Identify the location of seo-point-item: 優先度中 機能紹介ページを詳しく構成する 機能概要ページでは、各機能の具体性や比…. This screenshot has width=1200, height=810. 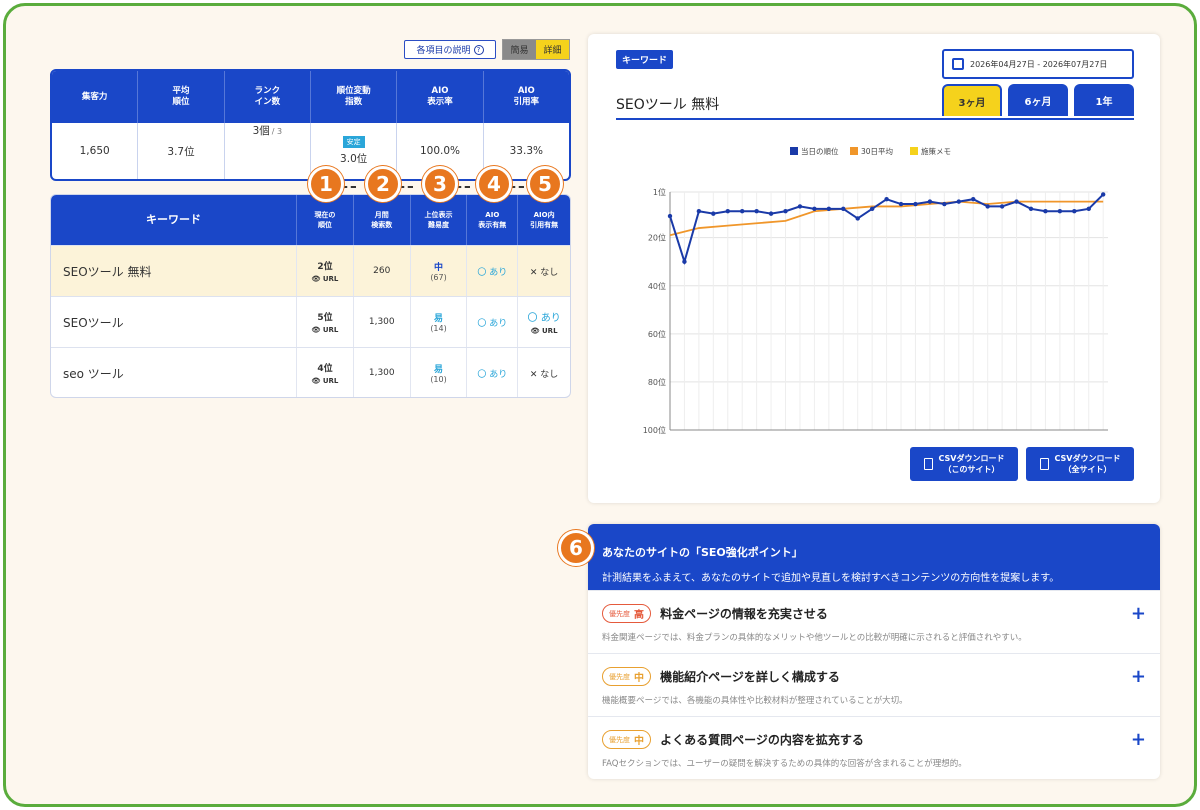
(874, 684).